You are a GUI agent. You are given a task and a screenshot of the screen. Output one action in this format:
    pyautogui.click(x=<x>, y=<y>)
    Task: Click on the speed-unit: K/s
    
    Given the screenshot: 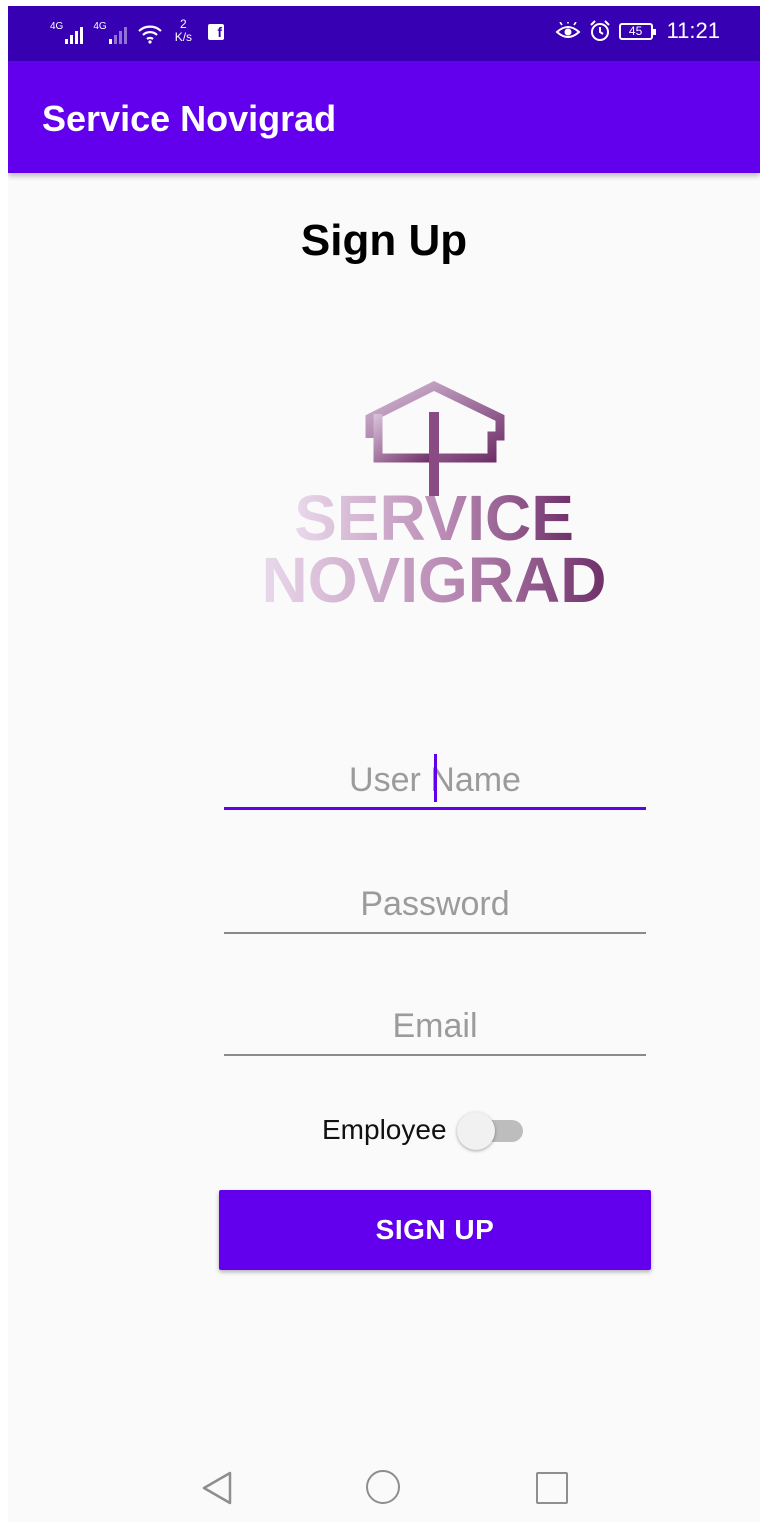 What is the action you would take?
    pyautogui.click(x=183, y=37)
    